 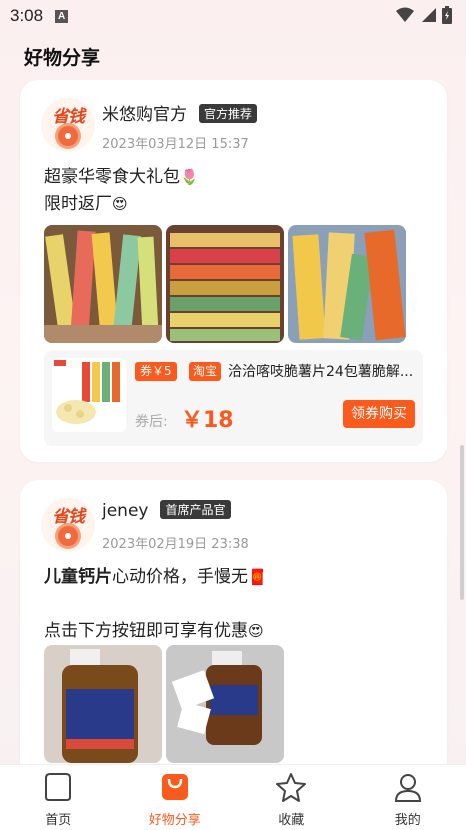 What do you see at coordinates (58, 787) in the screenshot?
I see `home-icon` at bounding box center [58, 787].